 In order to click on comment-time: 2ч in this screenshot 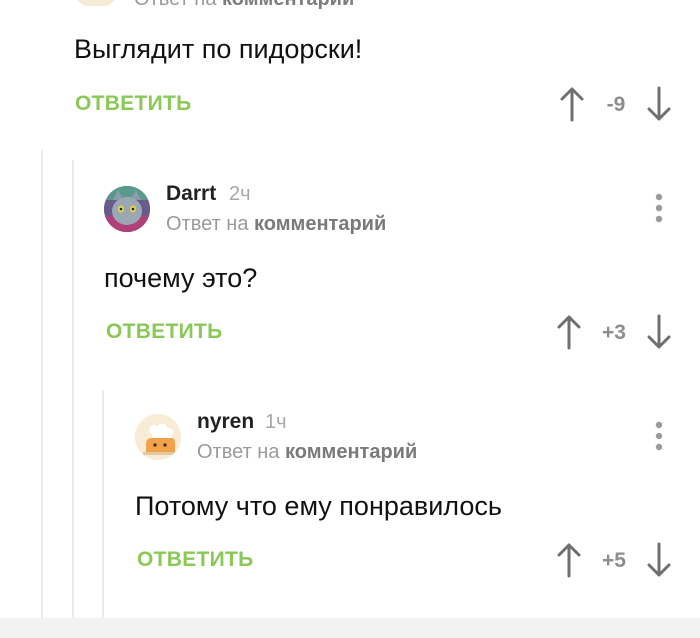, I will do `click(240, 194)`.